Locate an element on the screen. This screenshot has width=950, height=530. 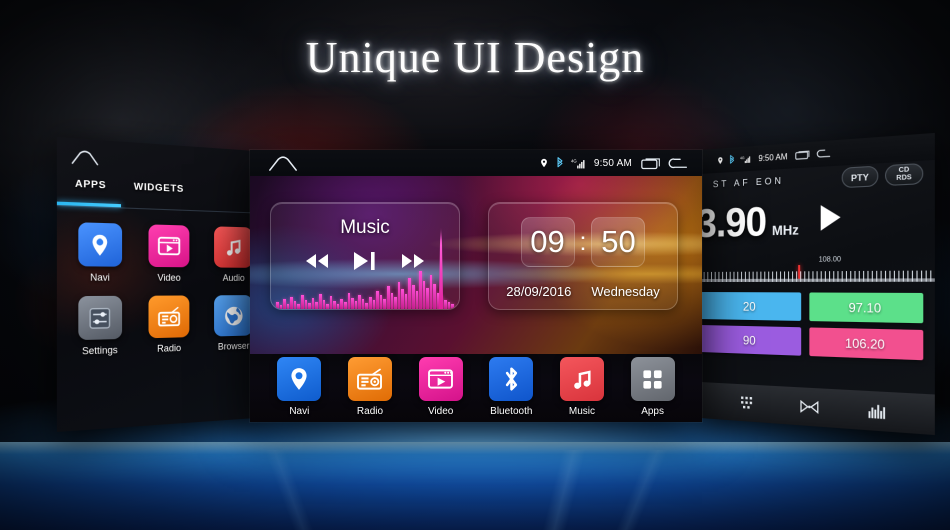
radio-frequency-display: 3.90 MHz is located at coordinates (749, 222).